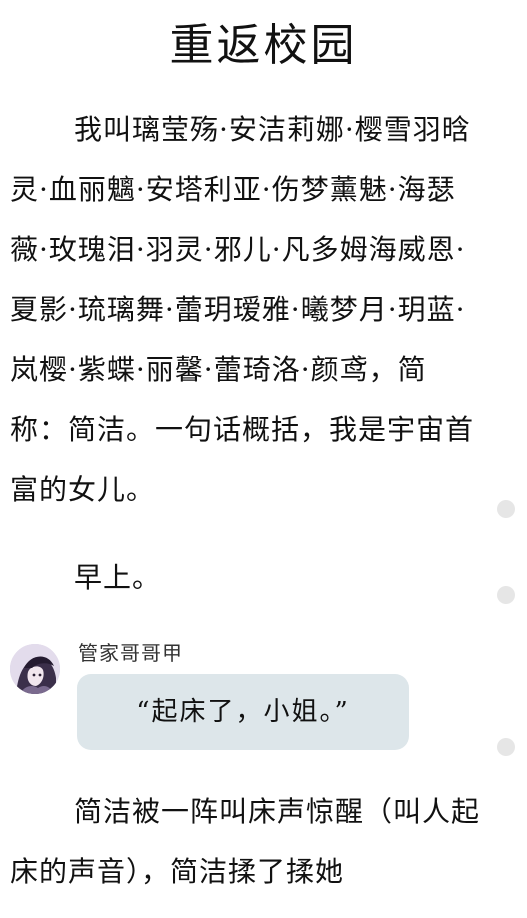 The height and width of the screenshot is (918, 527). I want to click on character-avatar-icon, so click(35, 669).